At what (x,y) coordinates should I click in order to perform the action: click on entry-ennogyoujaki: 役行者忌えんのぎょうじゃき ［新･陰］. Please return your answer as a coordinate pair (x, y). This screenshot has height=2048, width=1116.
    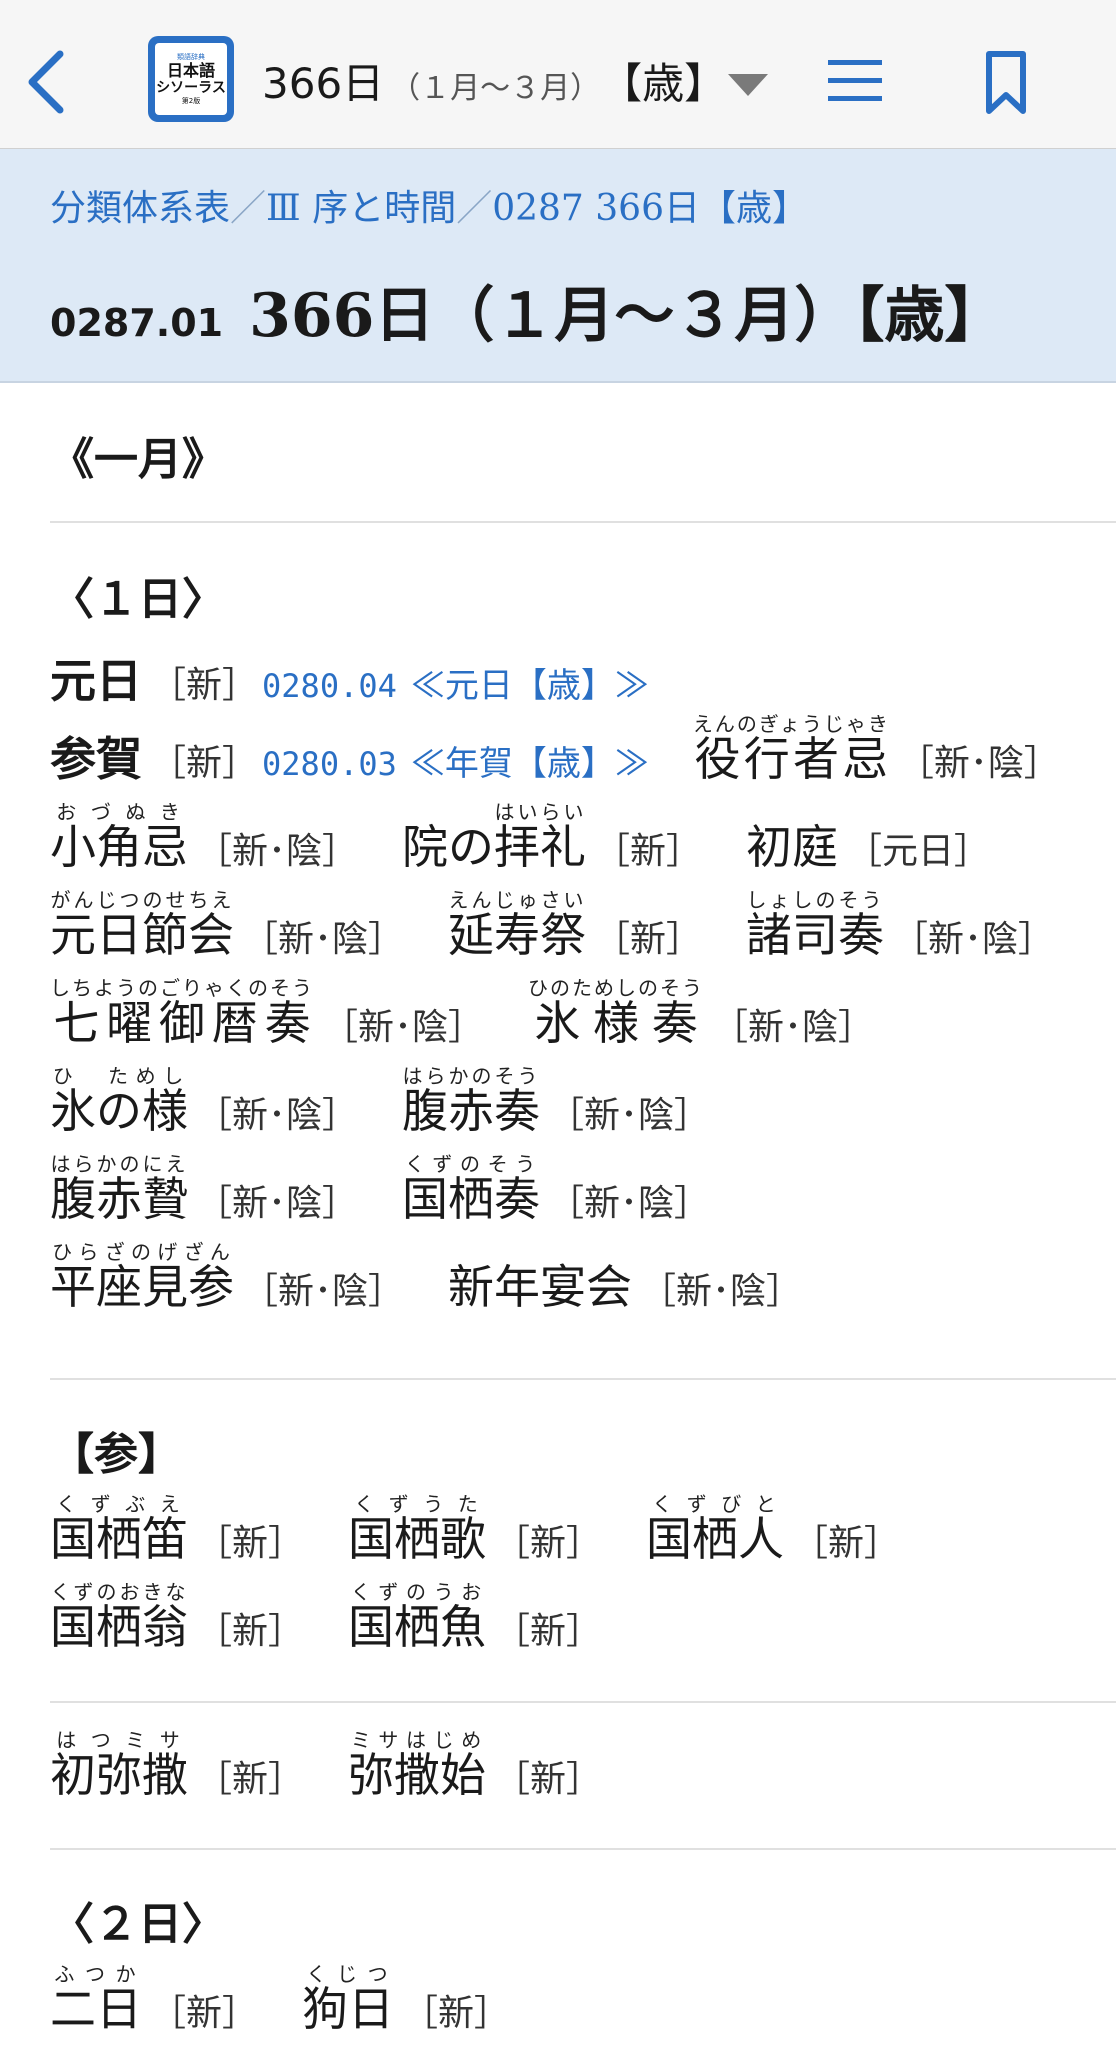
    Looking at the image, I should click on (876, 750).